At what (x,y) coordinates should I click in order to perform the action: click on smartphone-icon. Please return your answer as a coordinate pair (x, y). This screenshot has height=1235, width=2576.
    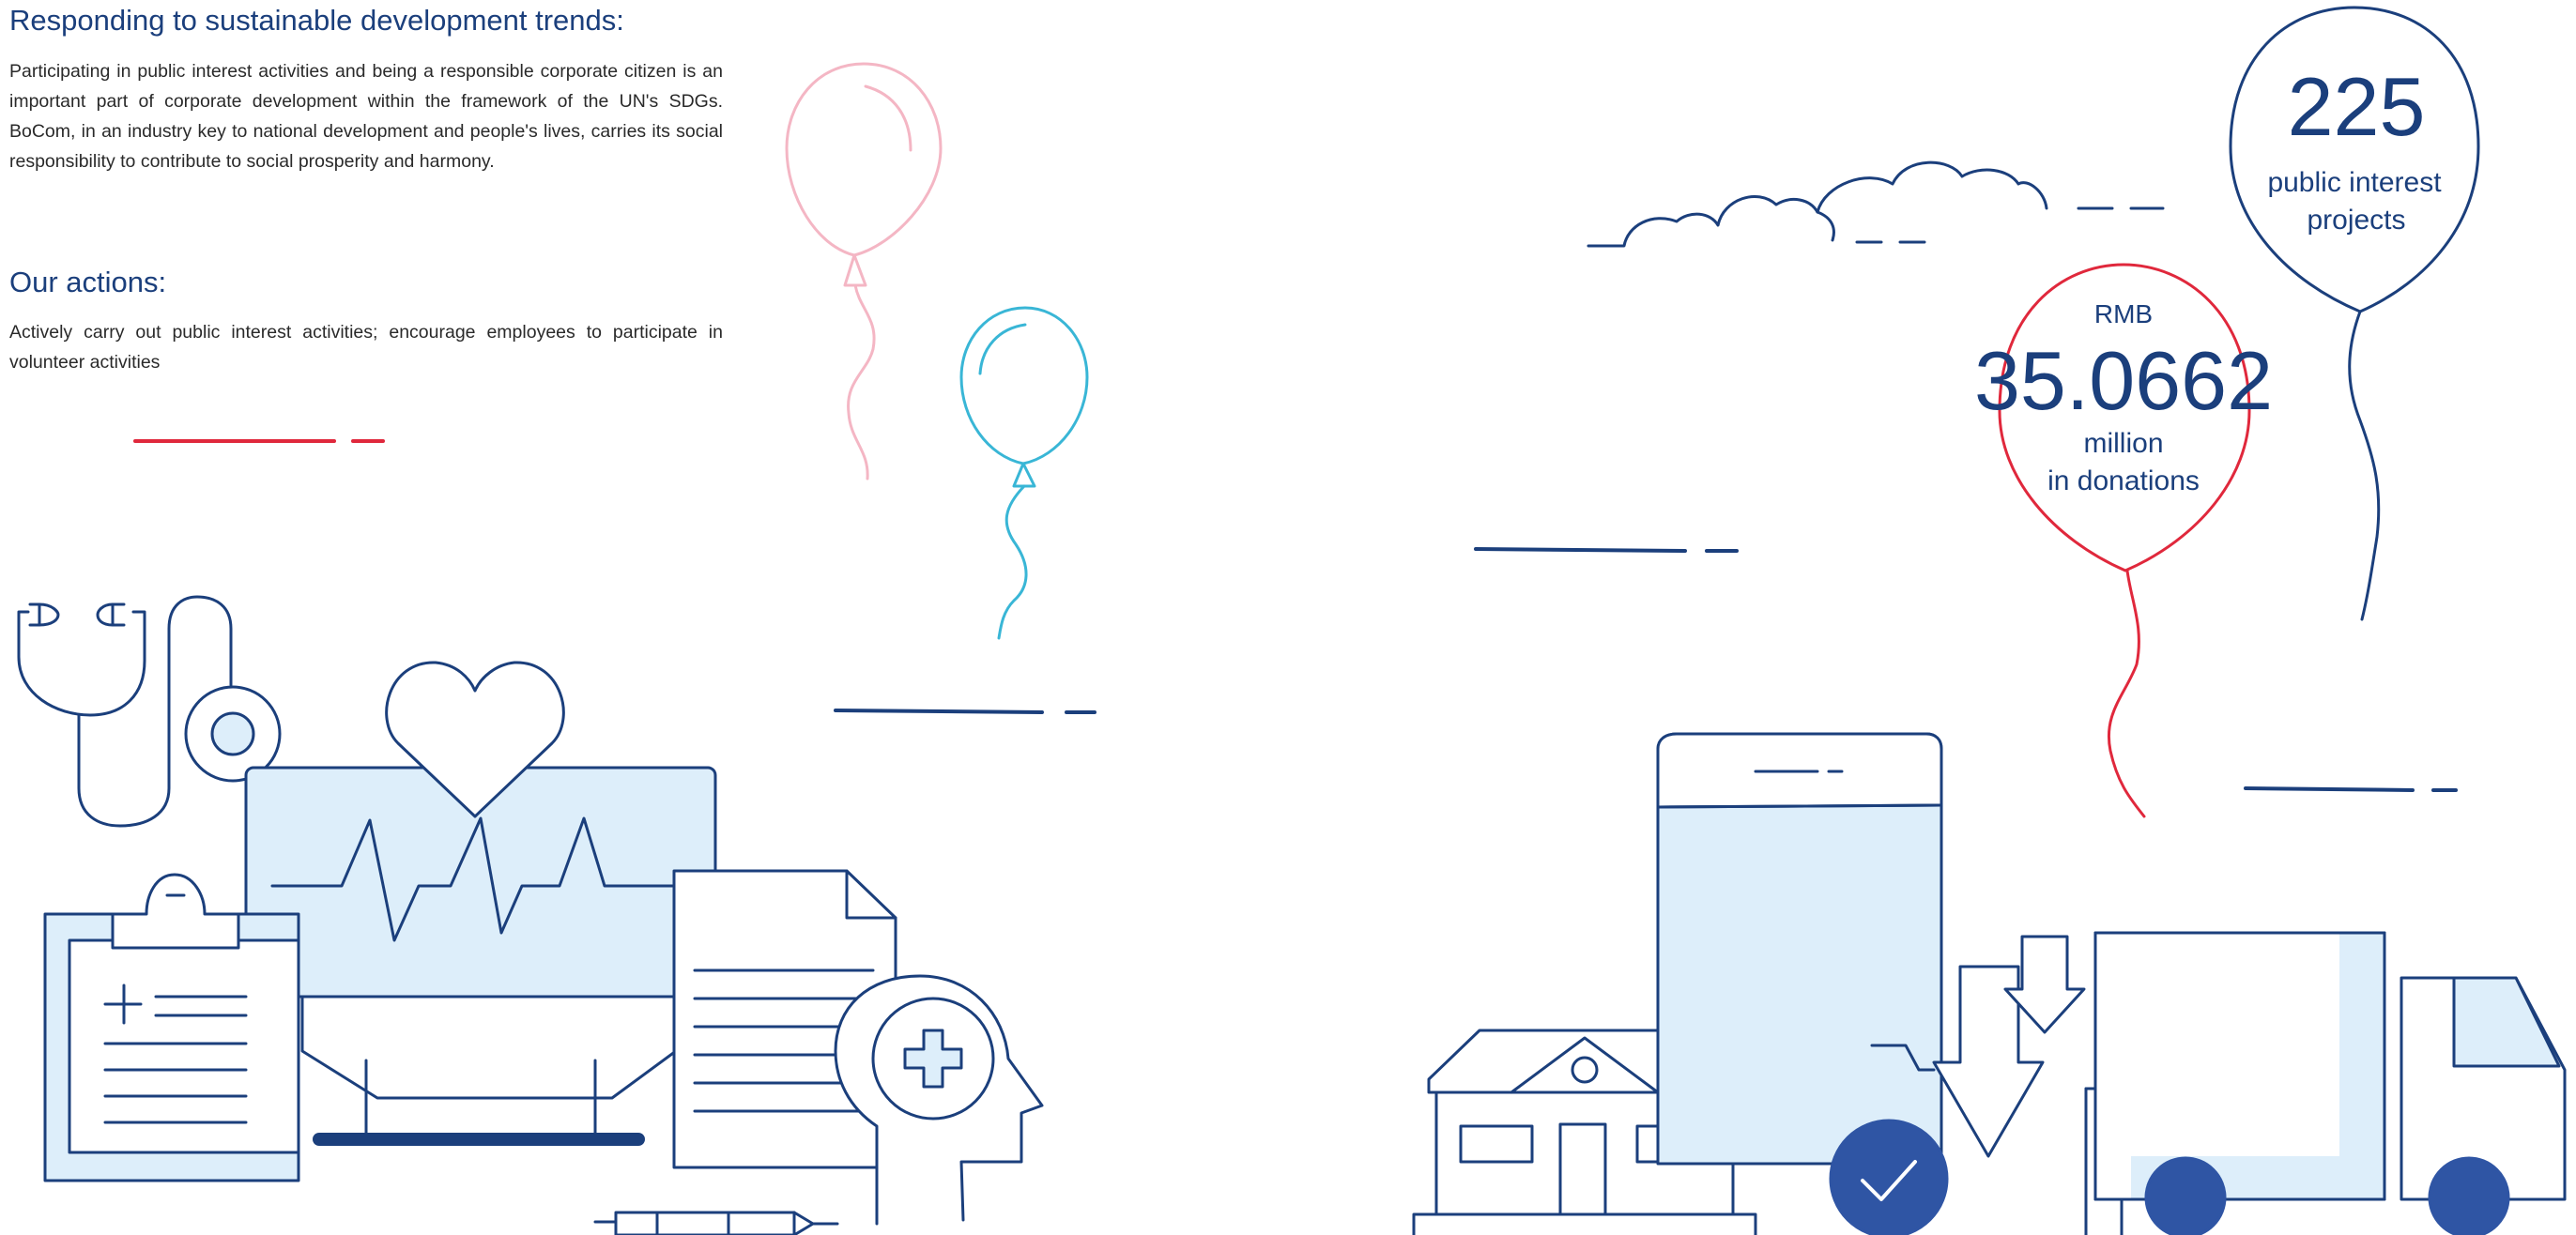
    Looking at the image, I should click on (1800, 949).